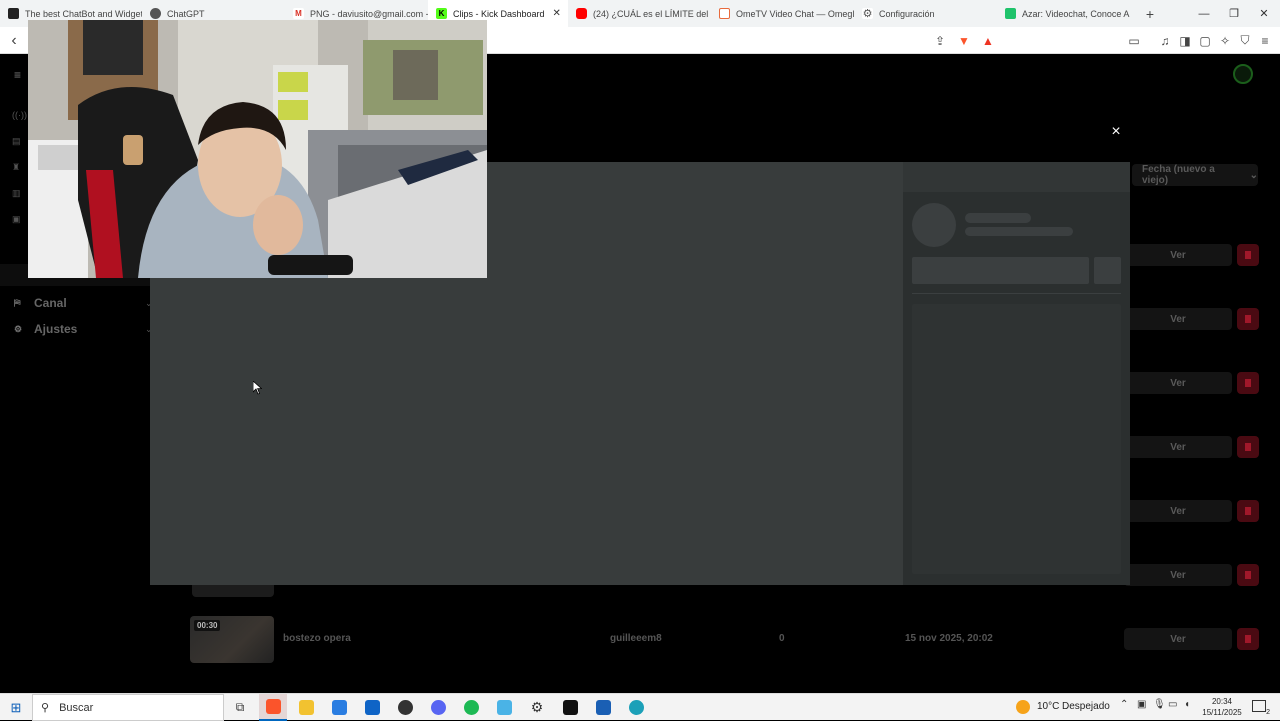  Describe the element at coordinates (1205, 40) in the screenshot. I see `wallet-icon: ▢` at that location.